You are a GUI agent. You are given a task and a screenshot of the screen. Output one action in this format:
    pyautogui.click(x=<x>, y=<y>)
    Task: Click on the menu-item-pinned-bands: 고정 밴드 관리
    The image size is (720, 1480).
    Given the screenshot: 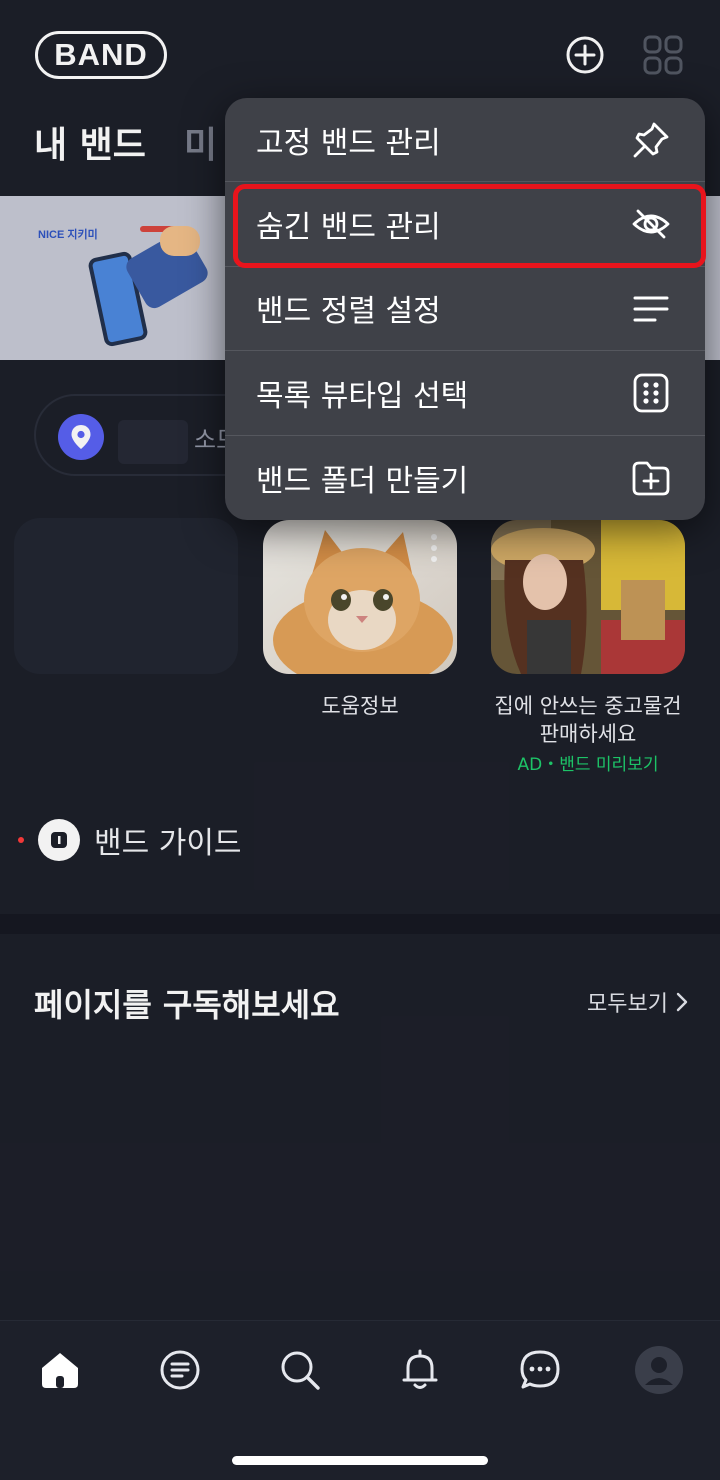 What is the action you would take?
    pyautogui.click(x=465, y=140)
    